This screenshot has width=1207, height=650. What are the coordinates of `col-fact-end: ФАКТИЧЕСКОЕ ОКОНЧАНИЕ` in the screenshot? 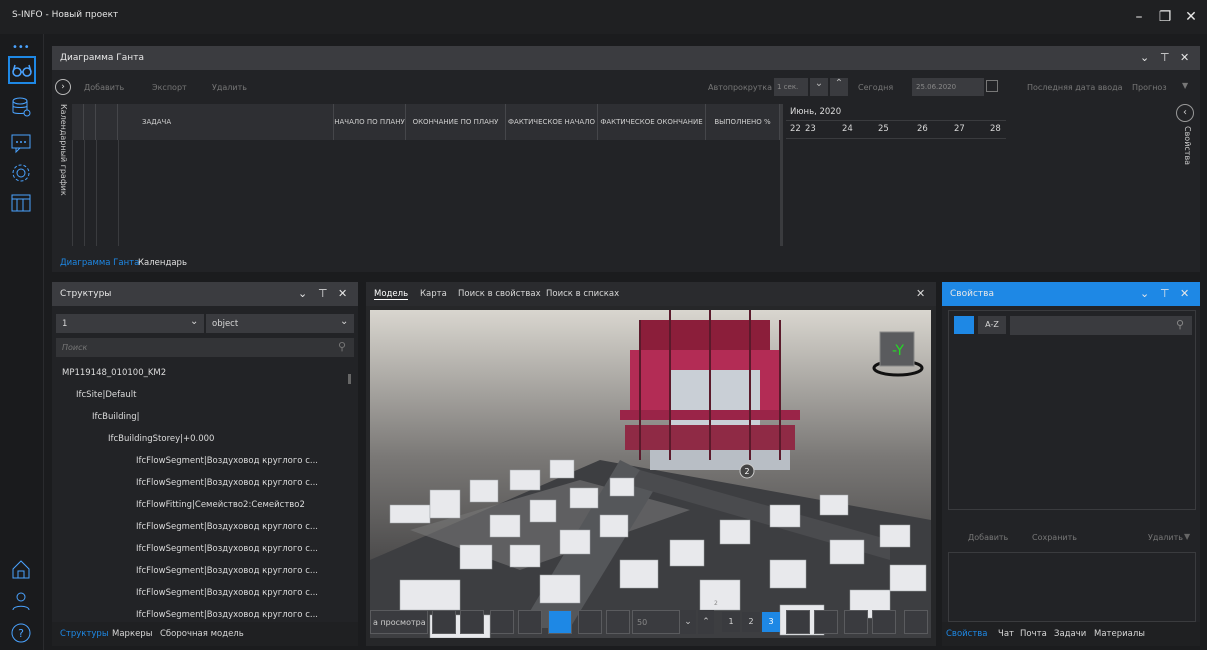 It's located at (652, 122).